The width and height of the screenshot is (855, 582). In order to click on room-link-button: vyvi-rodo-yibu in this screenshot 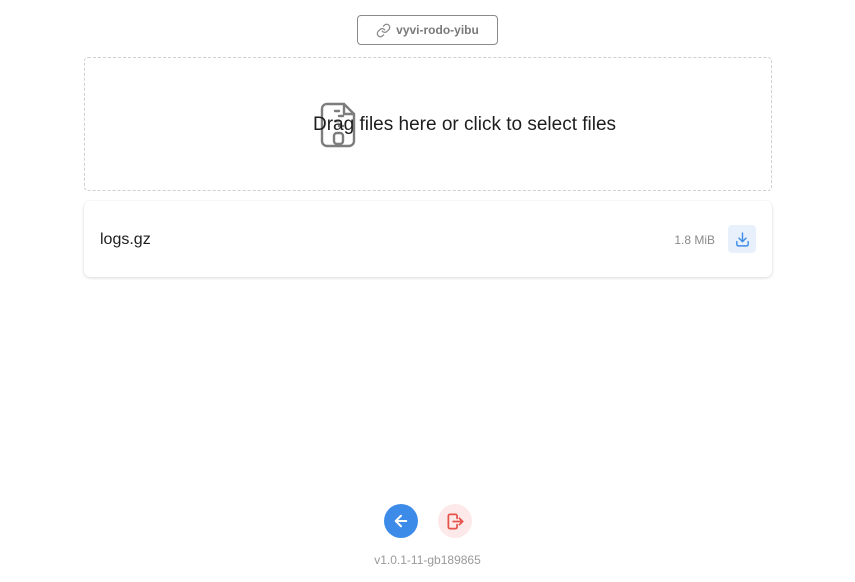, I will do `click(427, 30)`.